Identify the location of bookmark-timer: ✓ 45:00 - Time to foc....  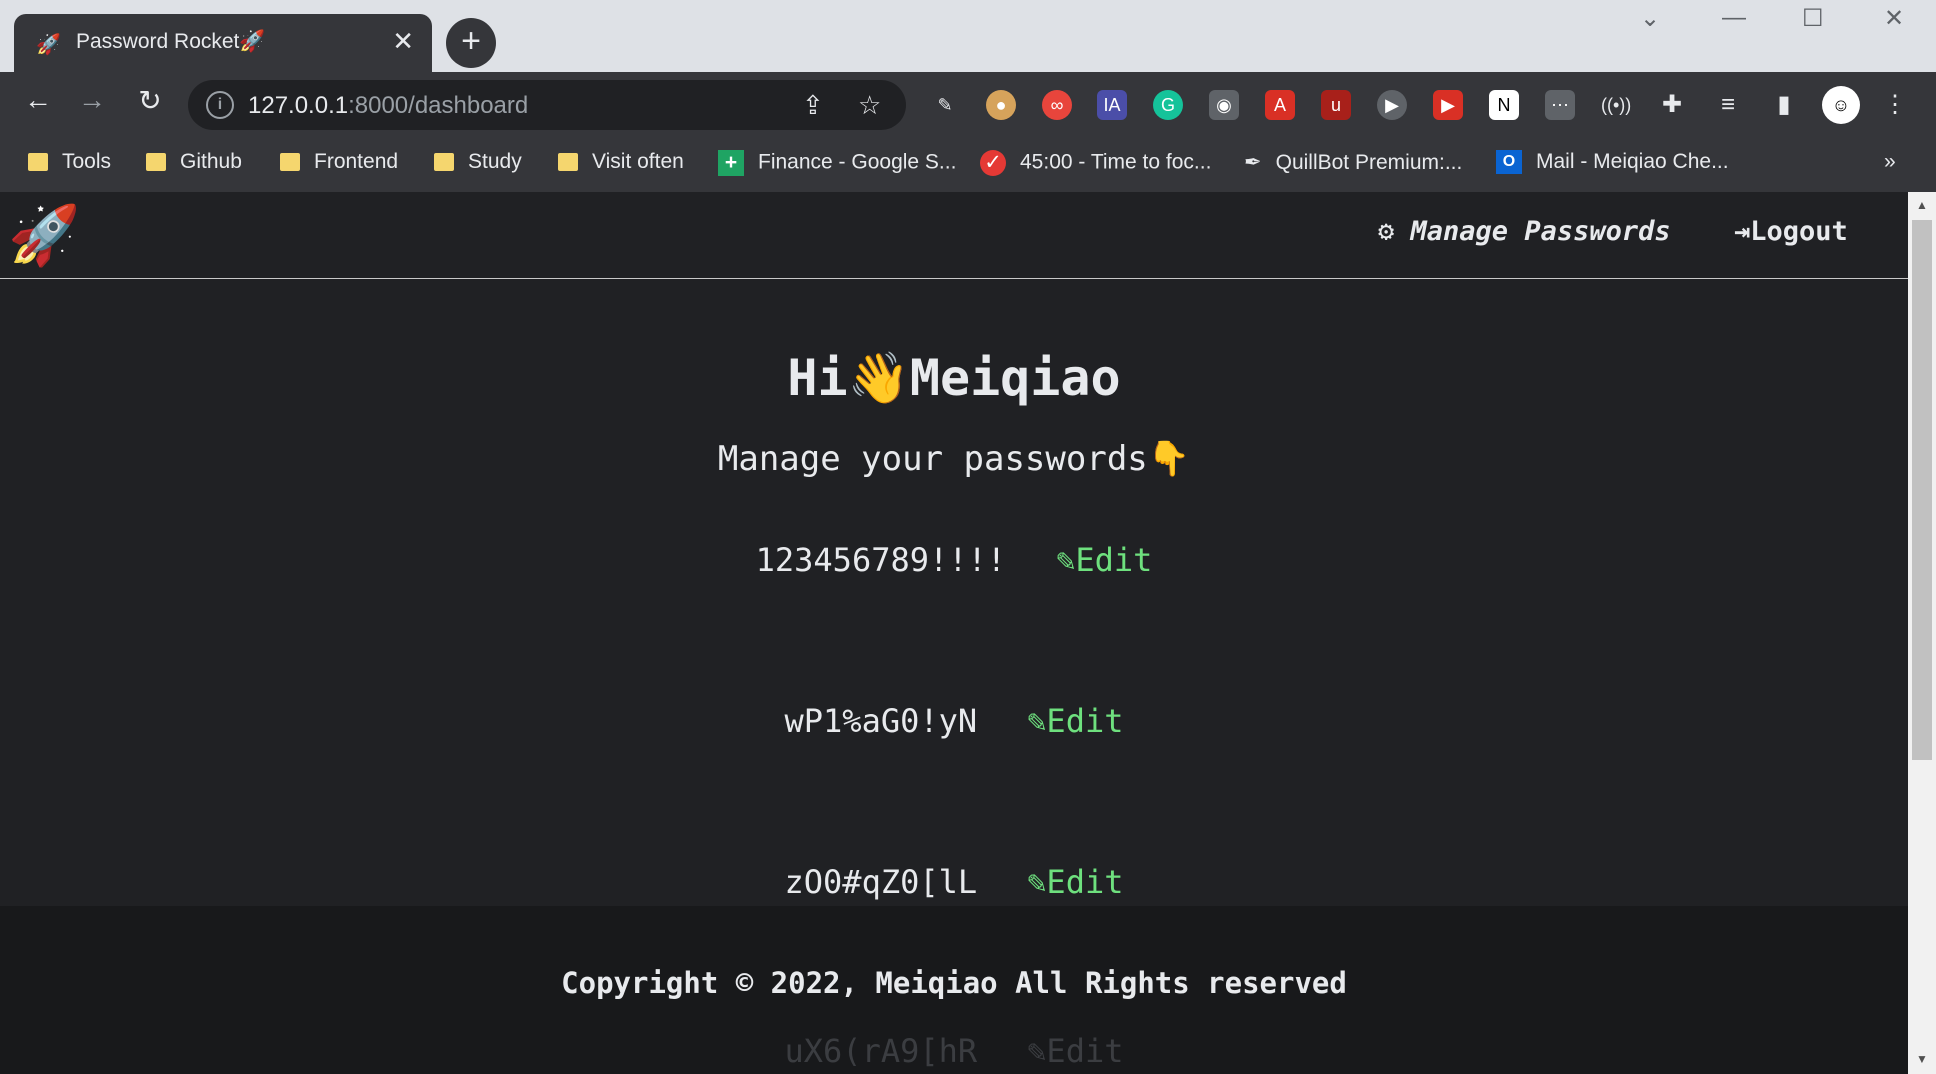
(1095, 163).